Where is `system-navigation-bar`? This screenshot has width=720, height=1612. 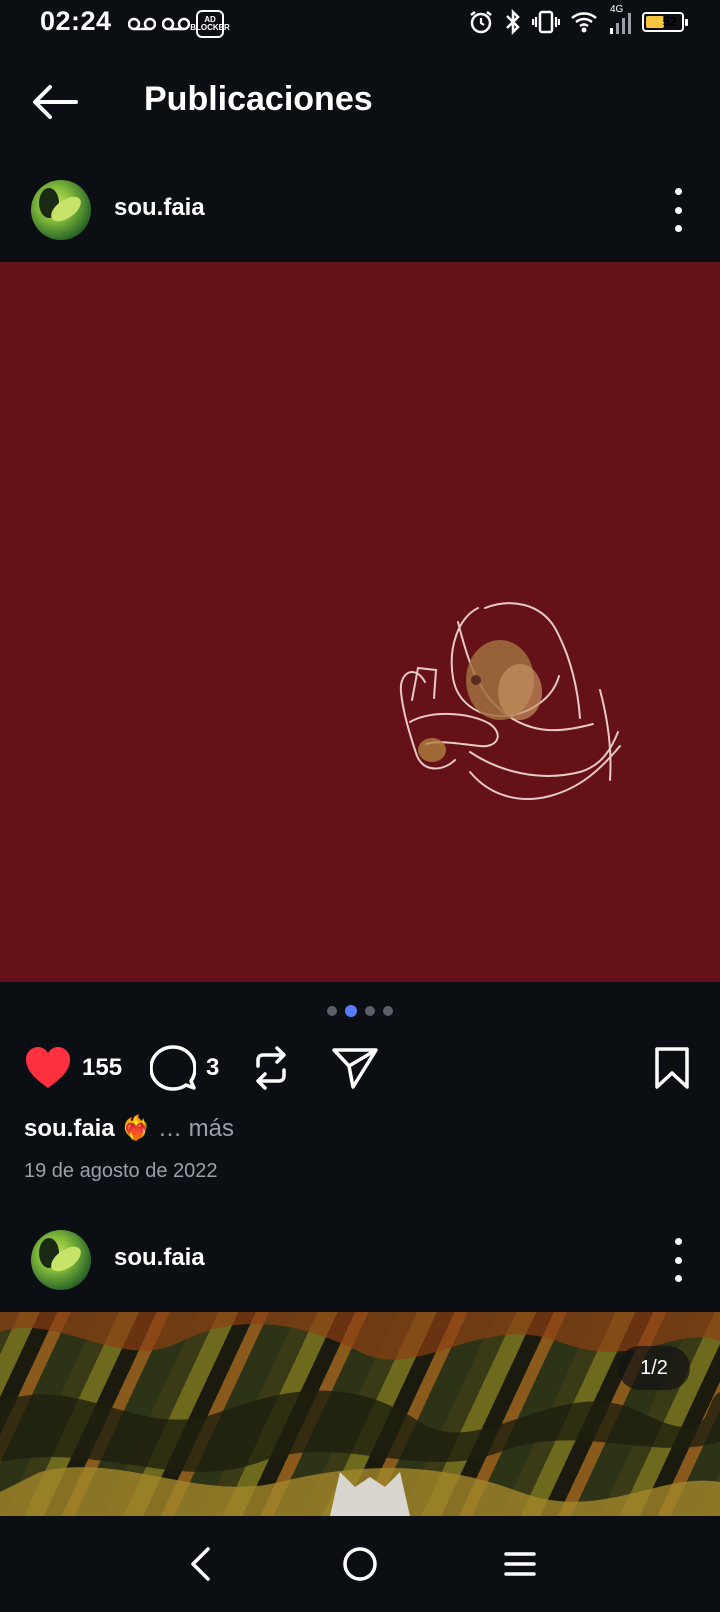
system-navigation-bar is located at coordinates (360, 1564).